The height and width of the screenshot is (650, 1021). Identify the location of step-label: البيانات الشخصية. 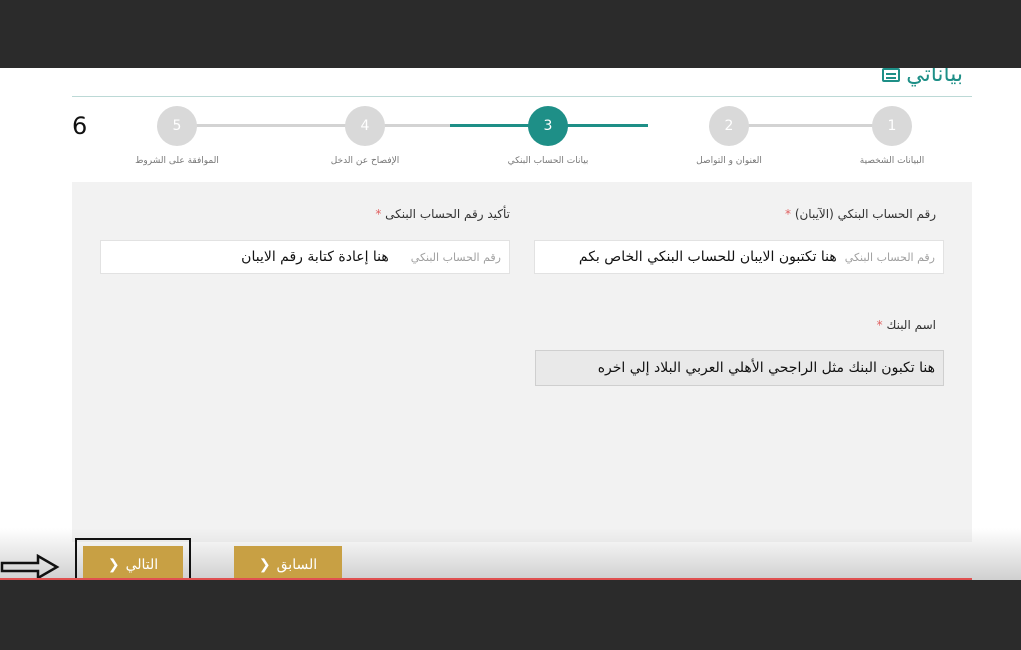
(892, 161).